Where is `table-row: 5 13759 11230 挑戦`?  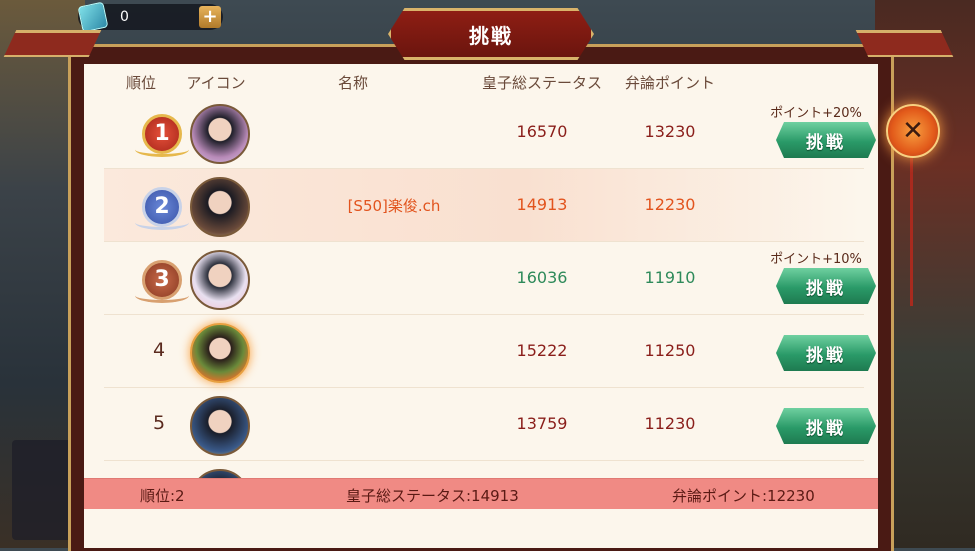
table-row: 5 13759 11230 挑戦 is located at coordinates (490, 424).